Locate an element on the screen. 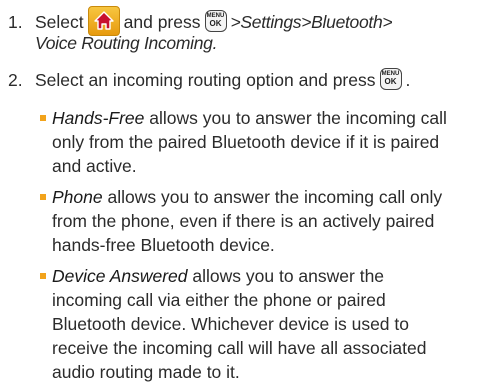  settings-path-continued: Voice Routing Incoming. is located at coordinates (126, 43).